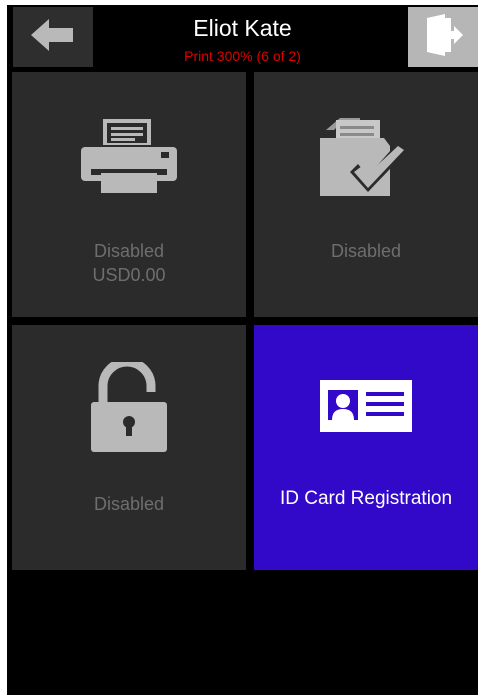 The width and height of the screenshot is (478, 695). I want to click on printer-icon, so click(129, 156).